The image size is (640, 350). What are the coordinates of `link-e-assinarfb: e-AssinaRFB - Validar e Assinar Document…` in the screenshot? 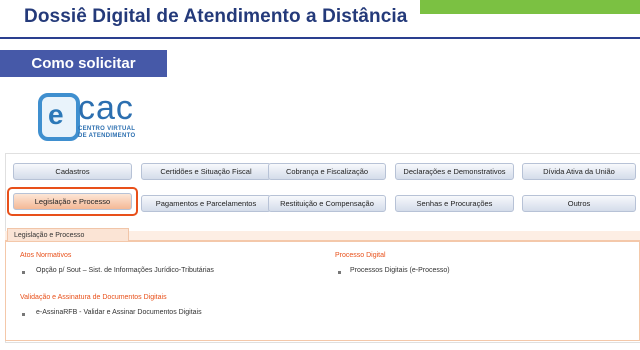 It's located at (119, 312).